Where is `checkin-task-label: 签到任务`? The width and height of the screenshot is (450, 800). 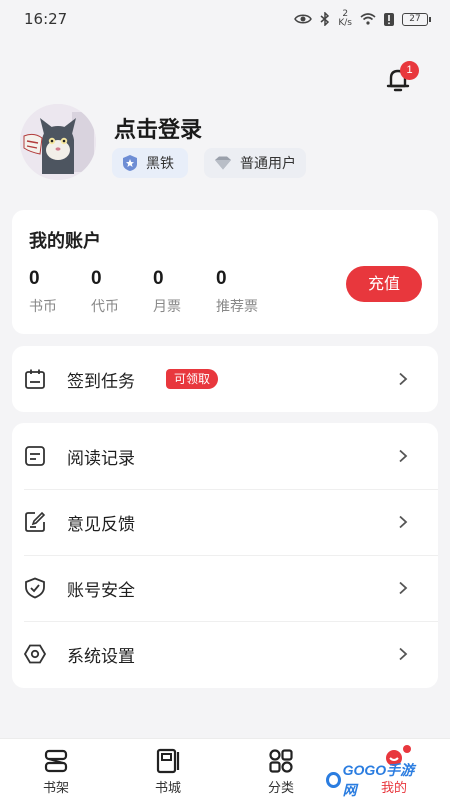 checkin-task-label: 签到任务 is located at coordinates (101, 381).